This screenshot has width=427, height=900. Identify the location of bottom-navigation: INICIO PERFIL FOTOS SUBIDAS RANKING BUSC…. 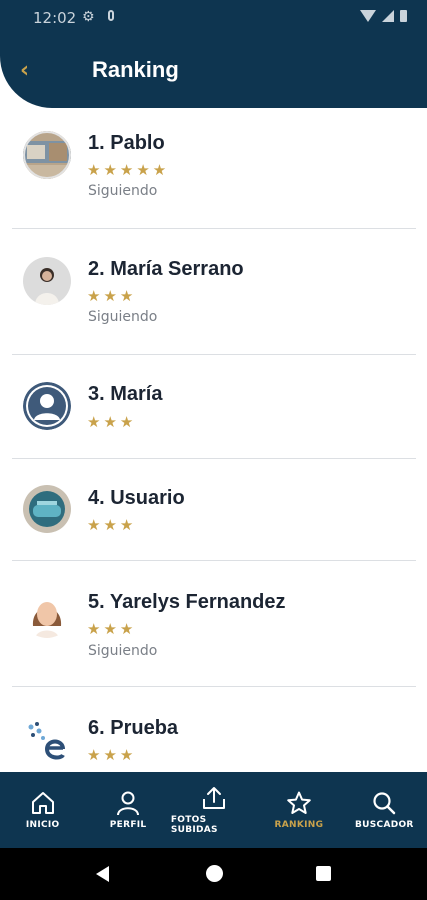
(213, 810).